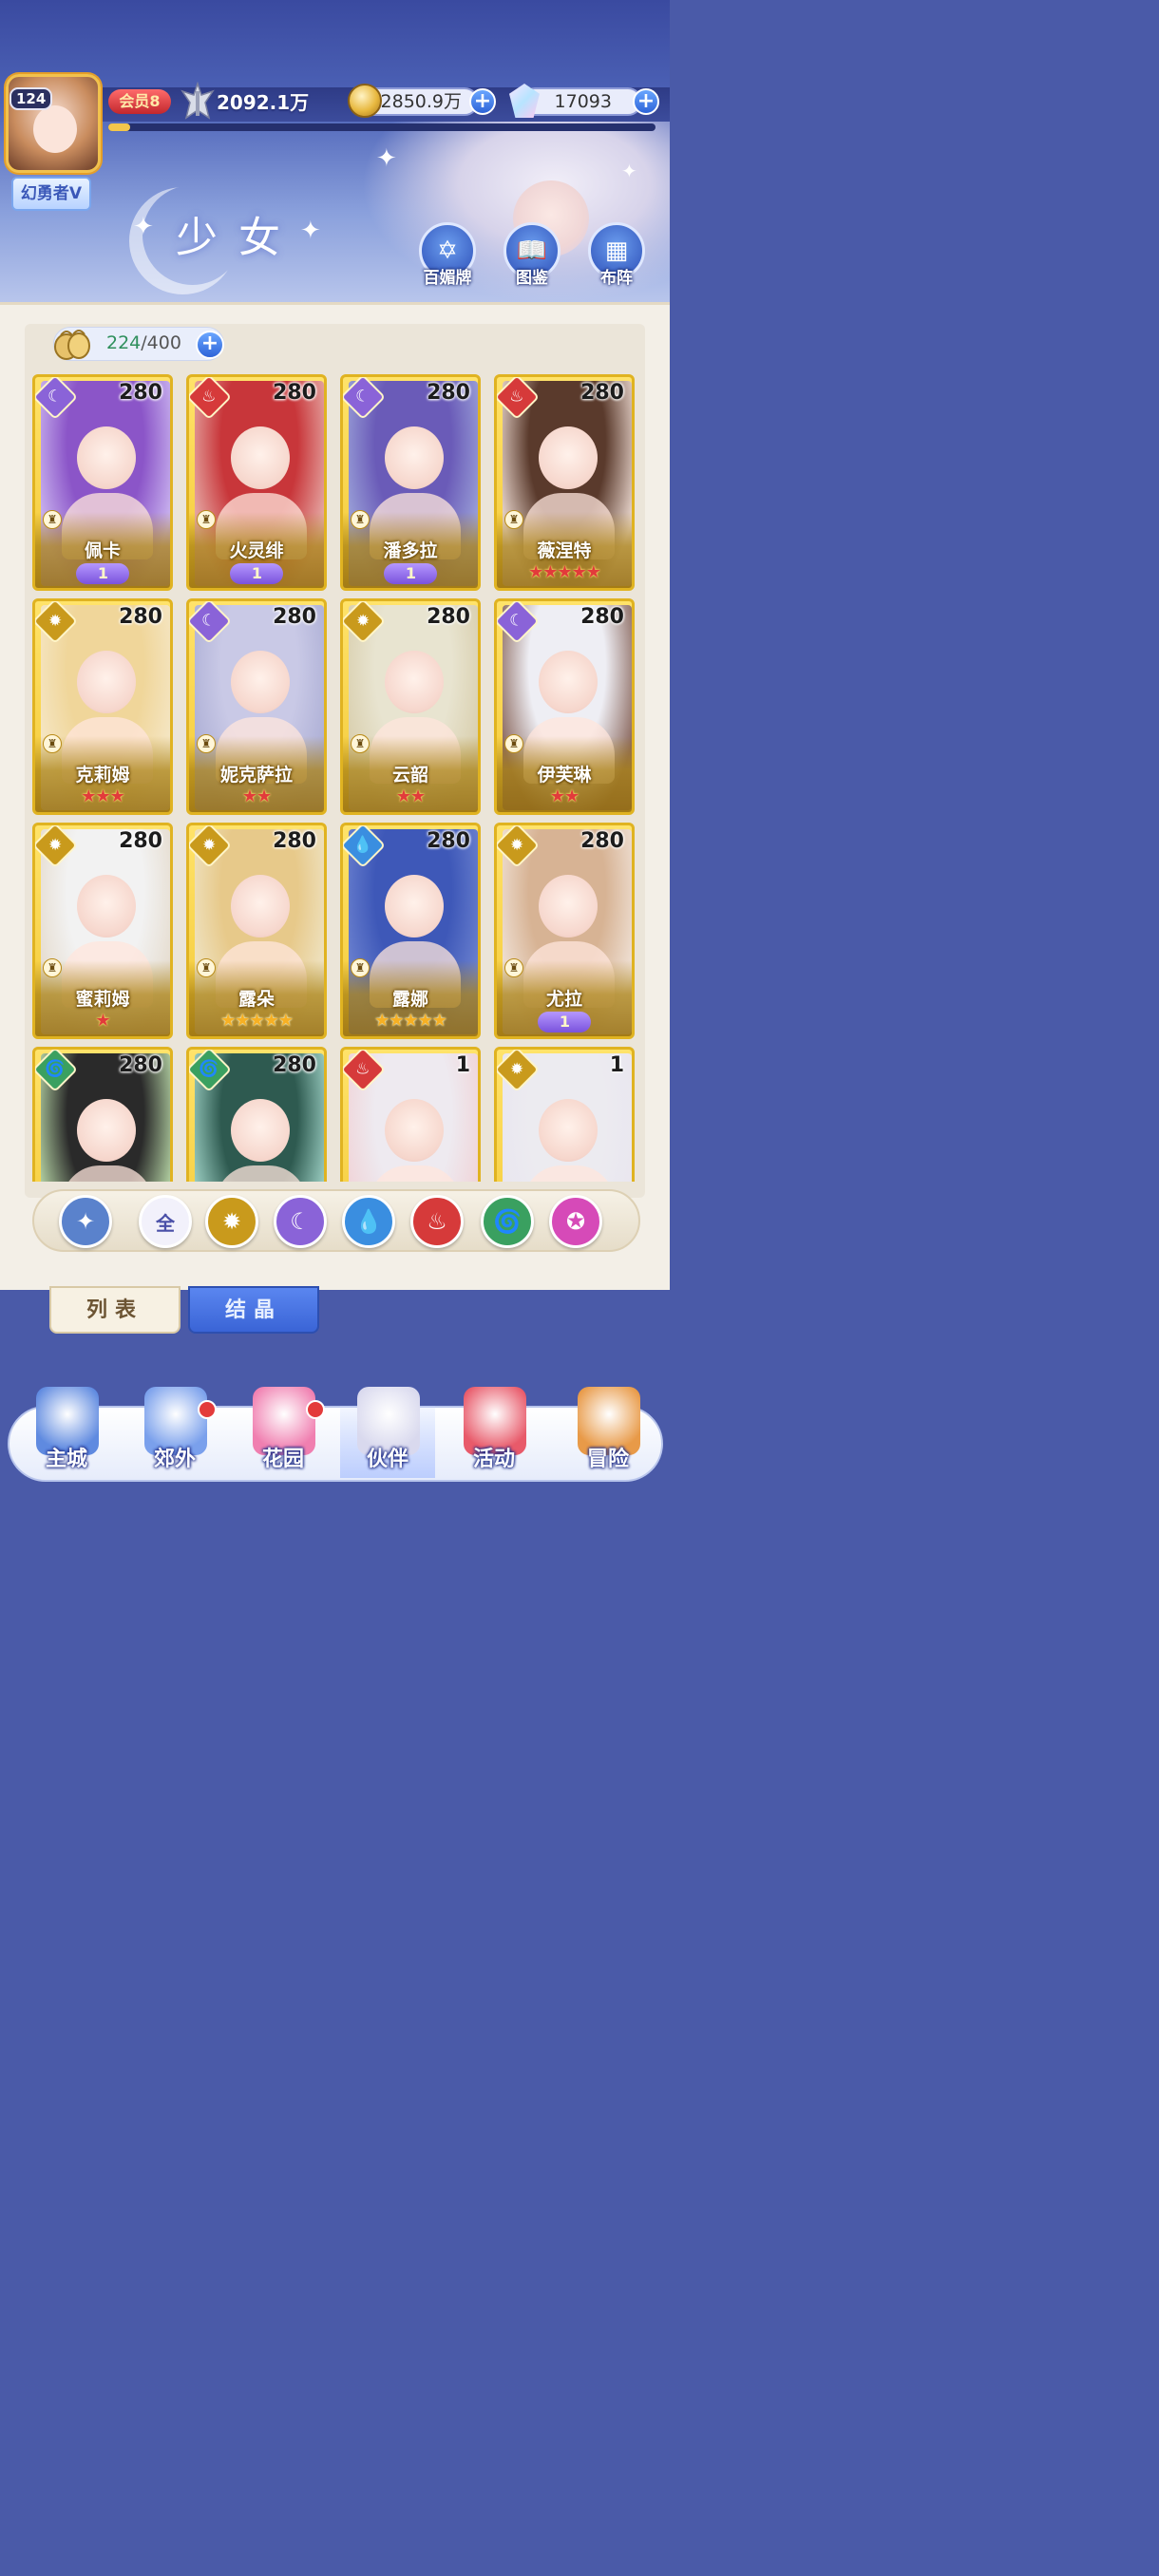  I want to click on filter-all-button: 全, so click(165, 1221).